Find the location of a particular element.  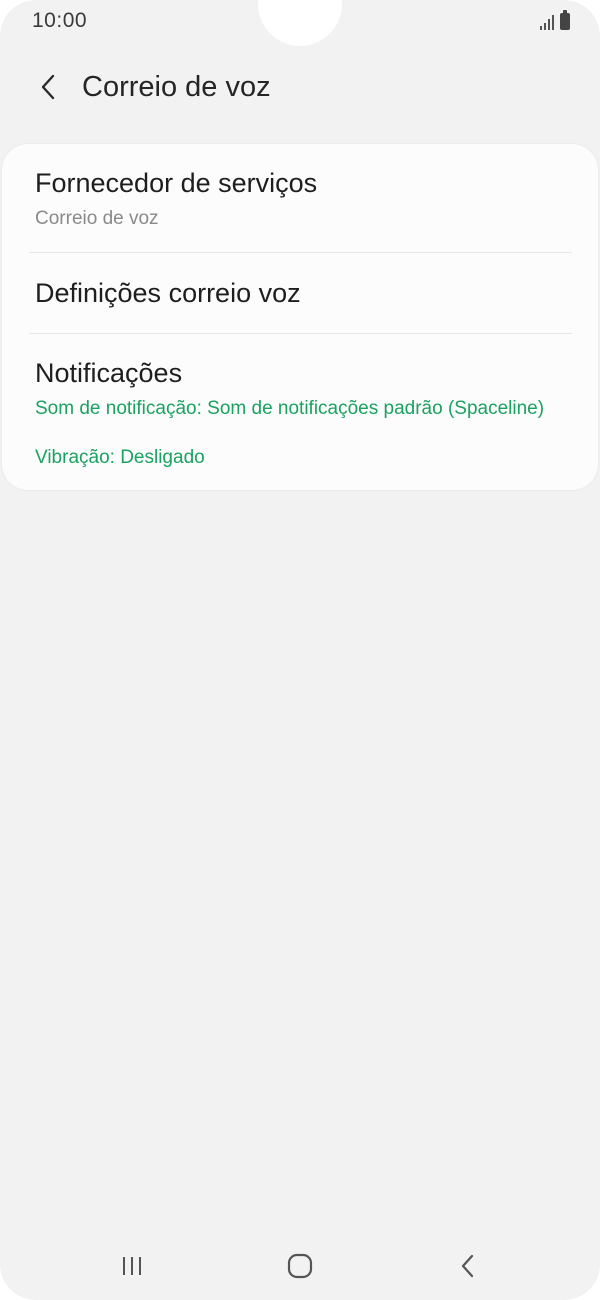

home-button is located at coordinates (300, 1266).